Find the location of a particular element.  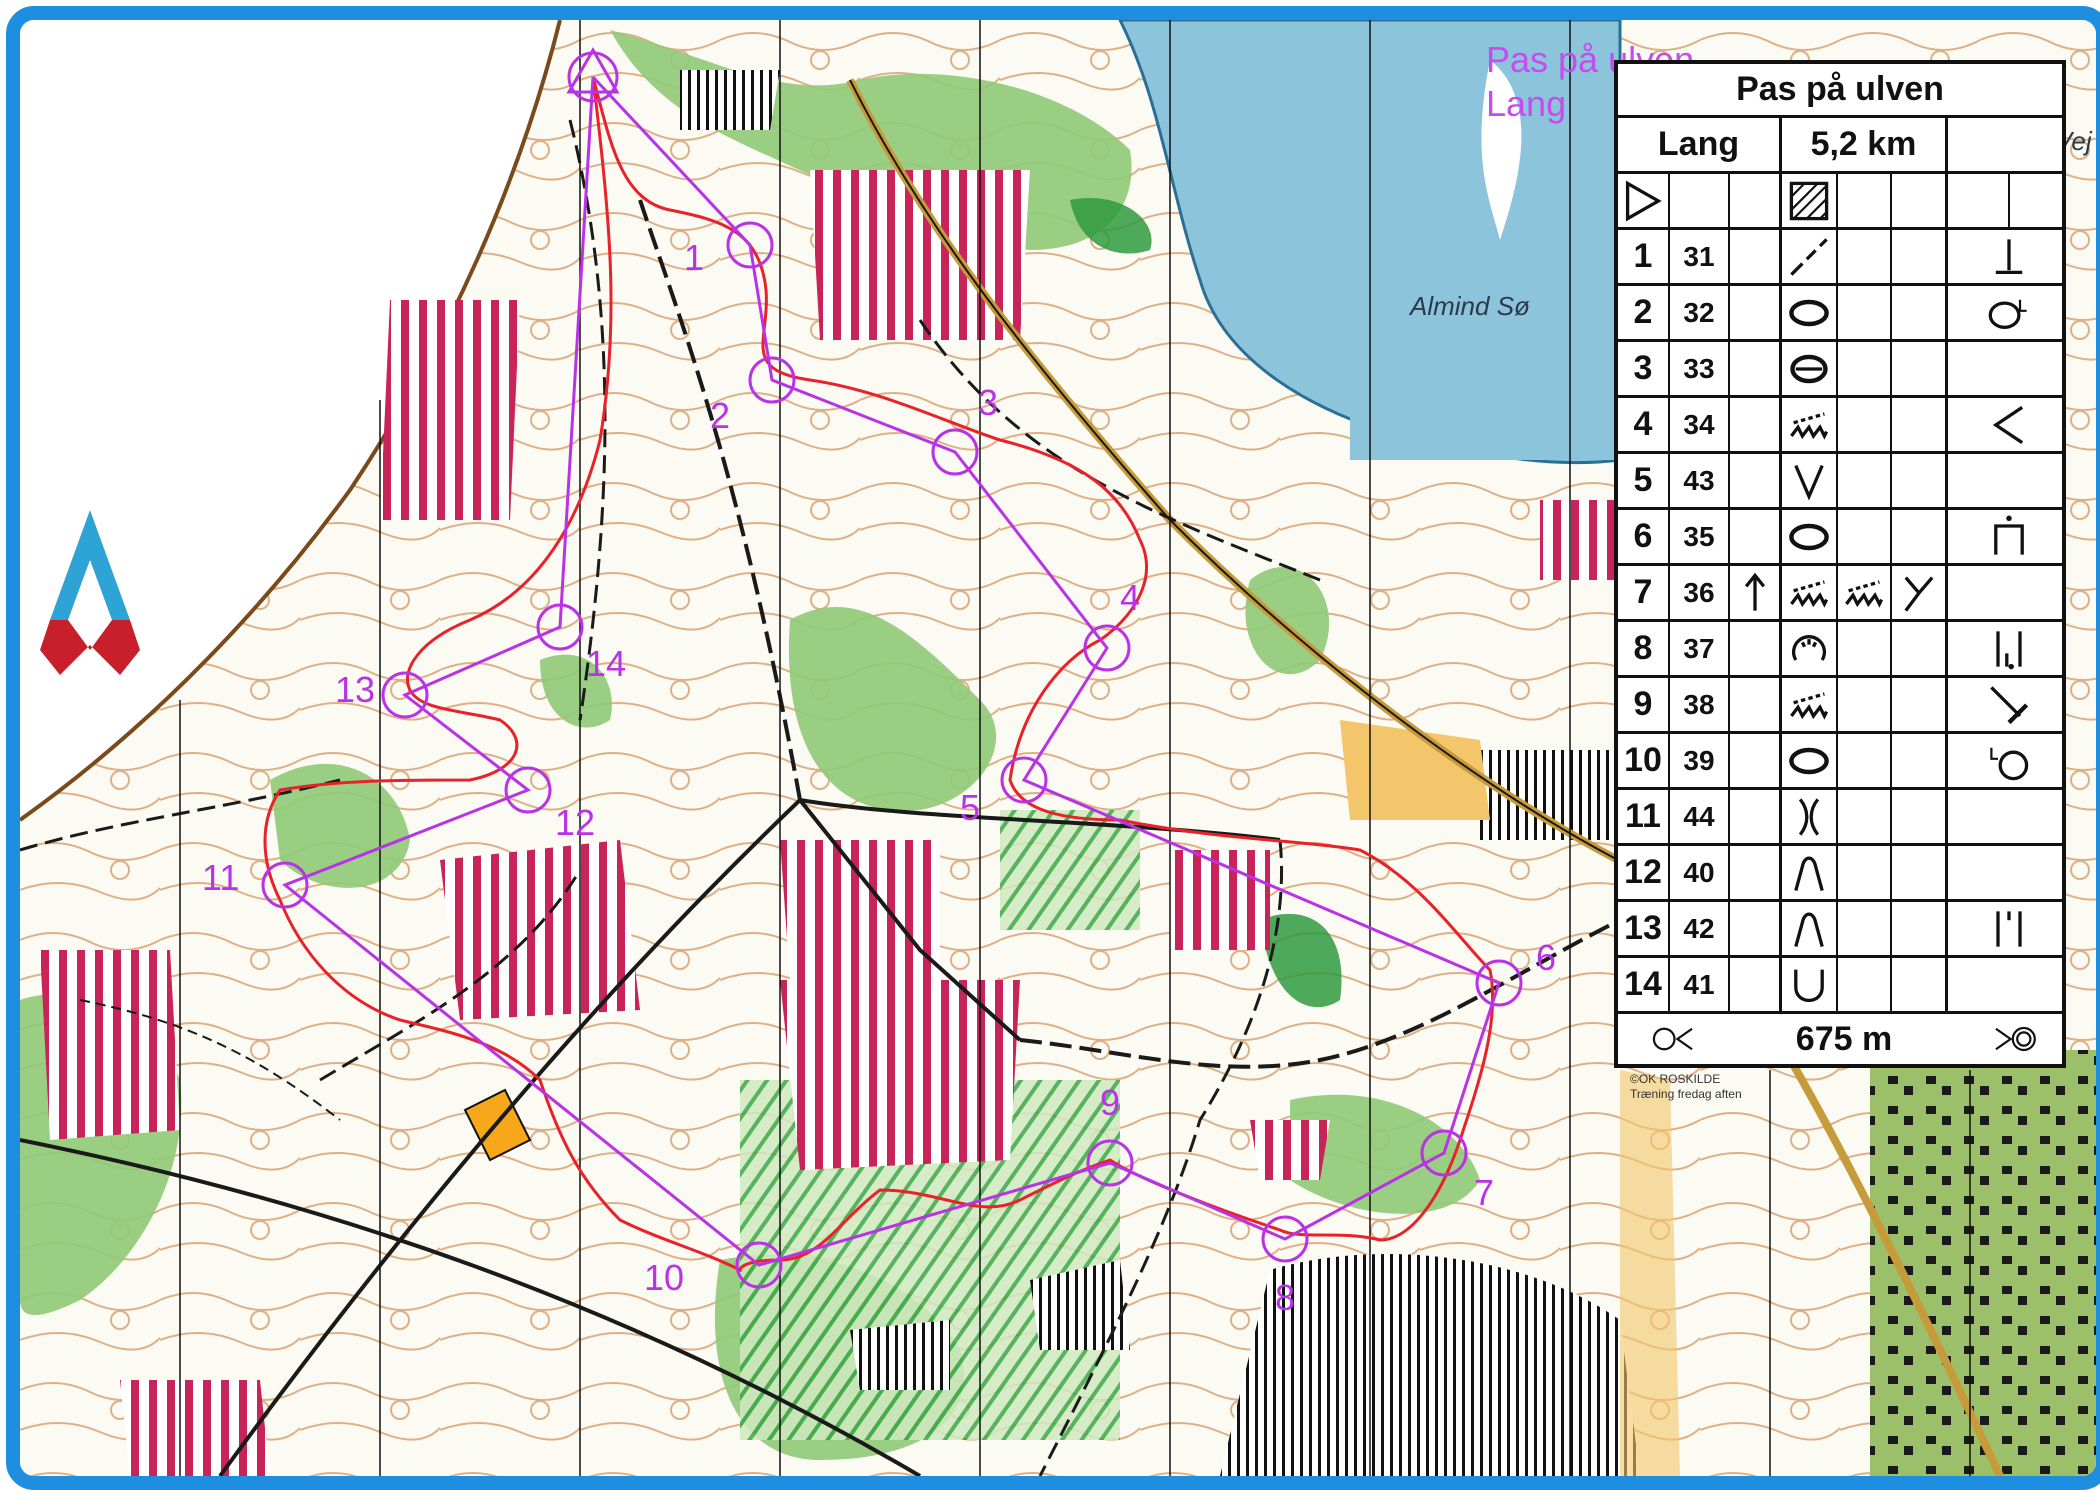

lake-label: Almind Sø is located at coordinates (1469, 306).